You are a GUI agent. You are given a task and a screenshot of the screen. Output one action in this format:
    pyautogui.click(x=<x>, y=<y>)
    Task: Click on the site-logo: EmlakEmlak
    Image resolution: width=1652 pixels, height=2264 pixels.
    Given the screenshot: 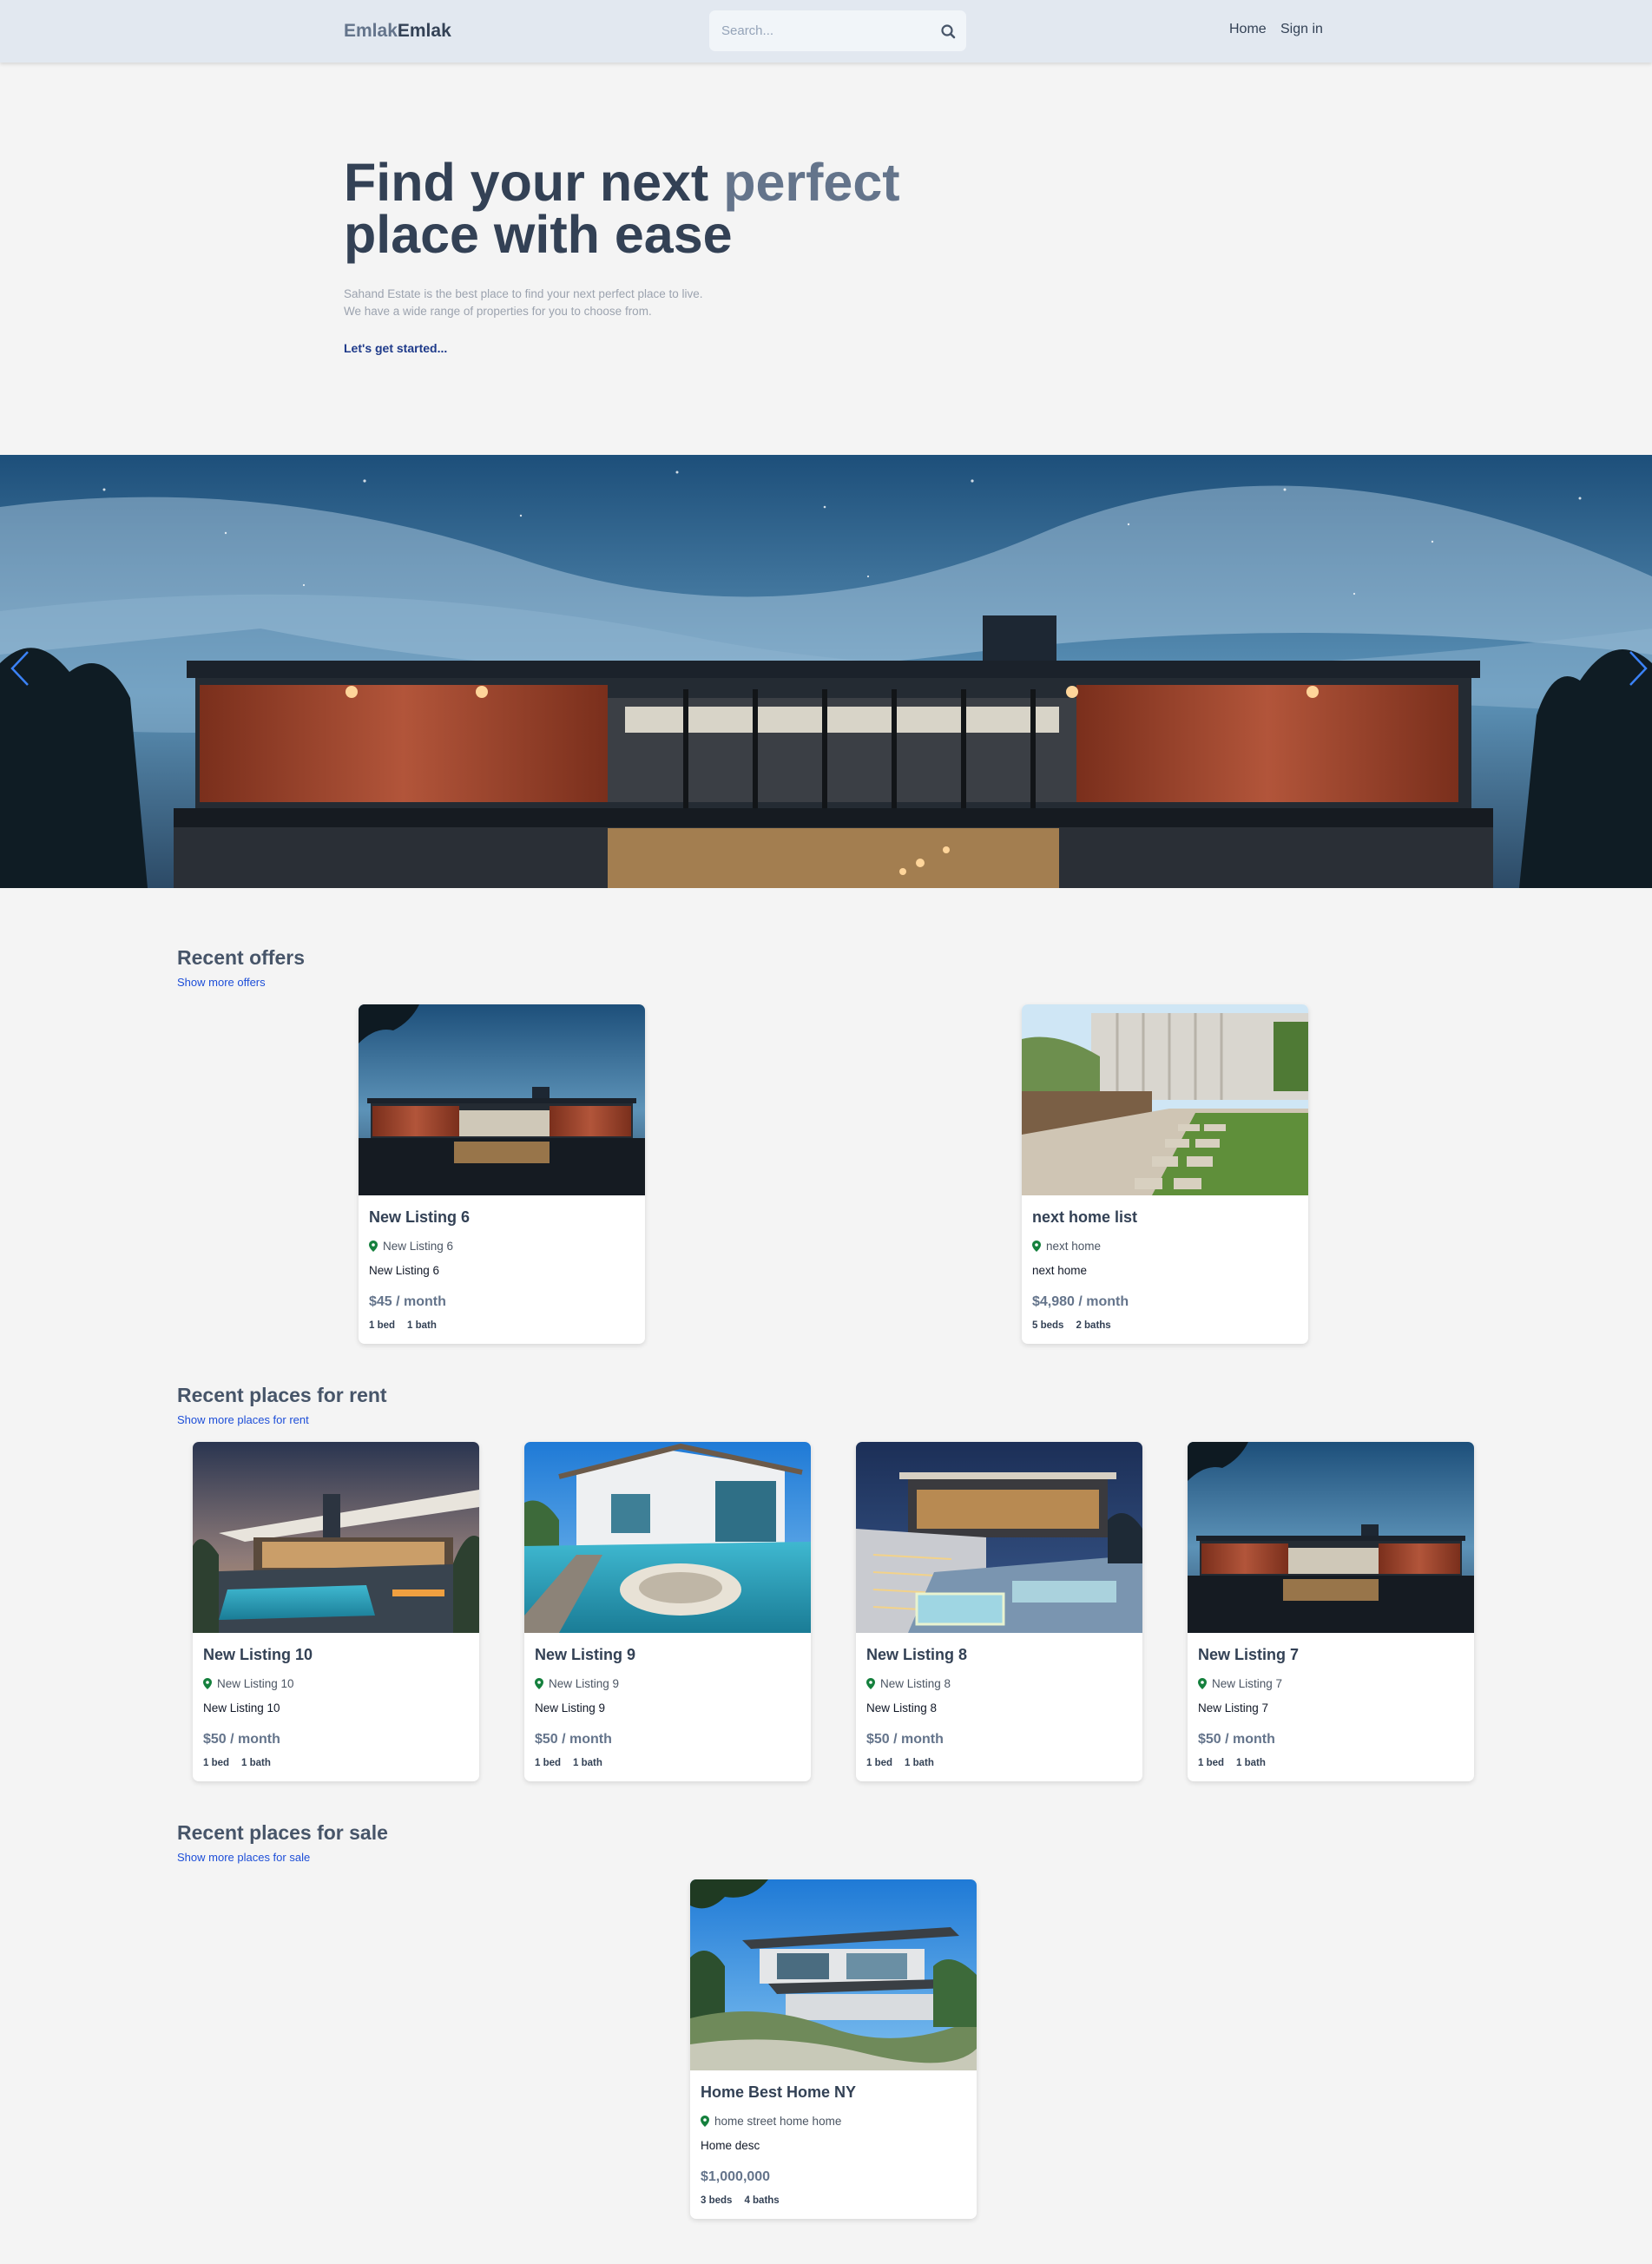 What is the action you would take?
    pyautogui.click(x=397, y=31)
    